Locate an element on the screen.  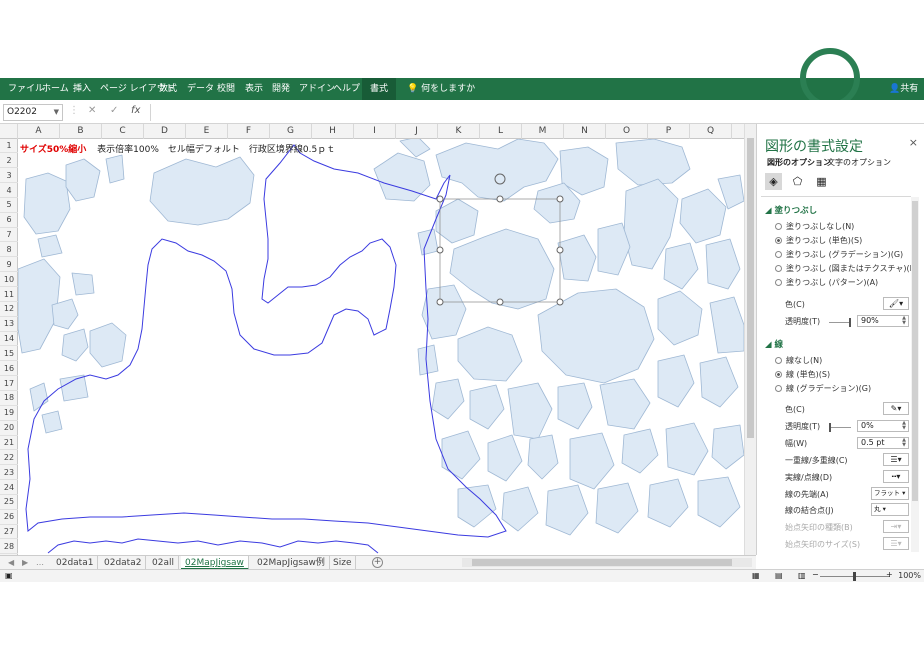
sheet-tab-active: 02MapJigsaw is located at coordinates (215, 563).